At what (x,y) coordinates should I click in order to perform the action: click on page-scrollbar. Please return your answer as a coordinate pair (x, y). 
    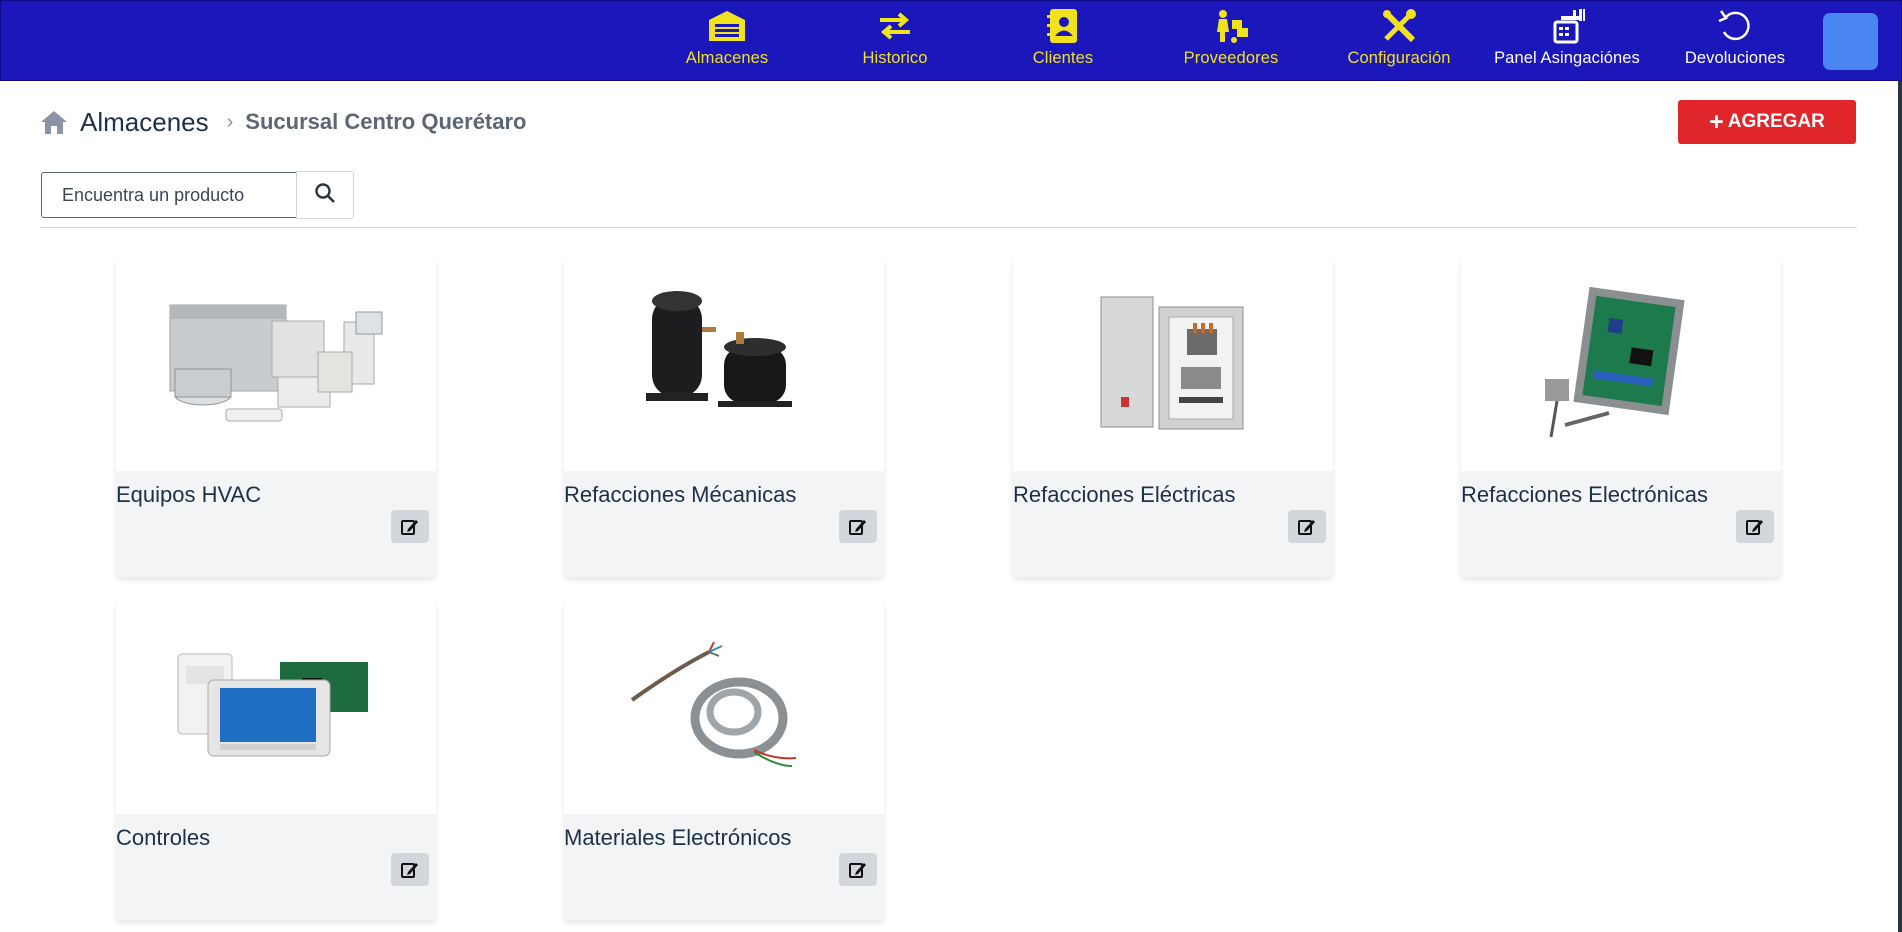
    Looking at the image, I should click on (1900, 506).